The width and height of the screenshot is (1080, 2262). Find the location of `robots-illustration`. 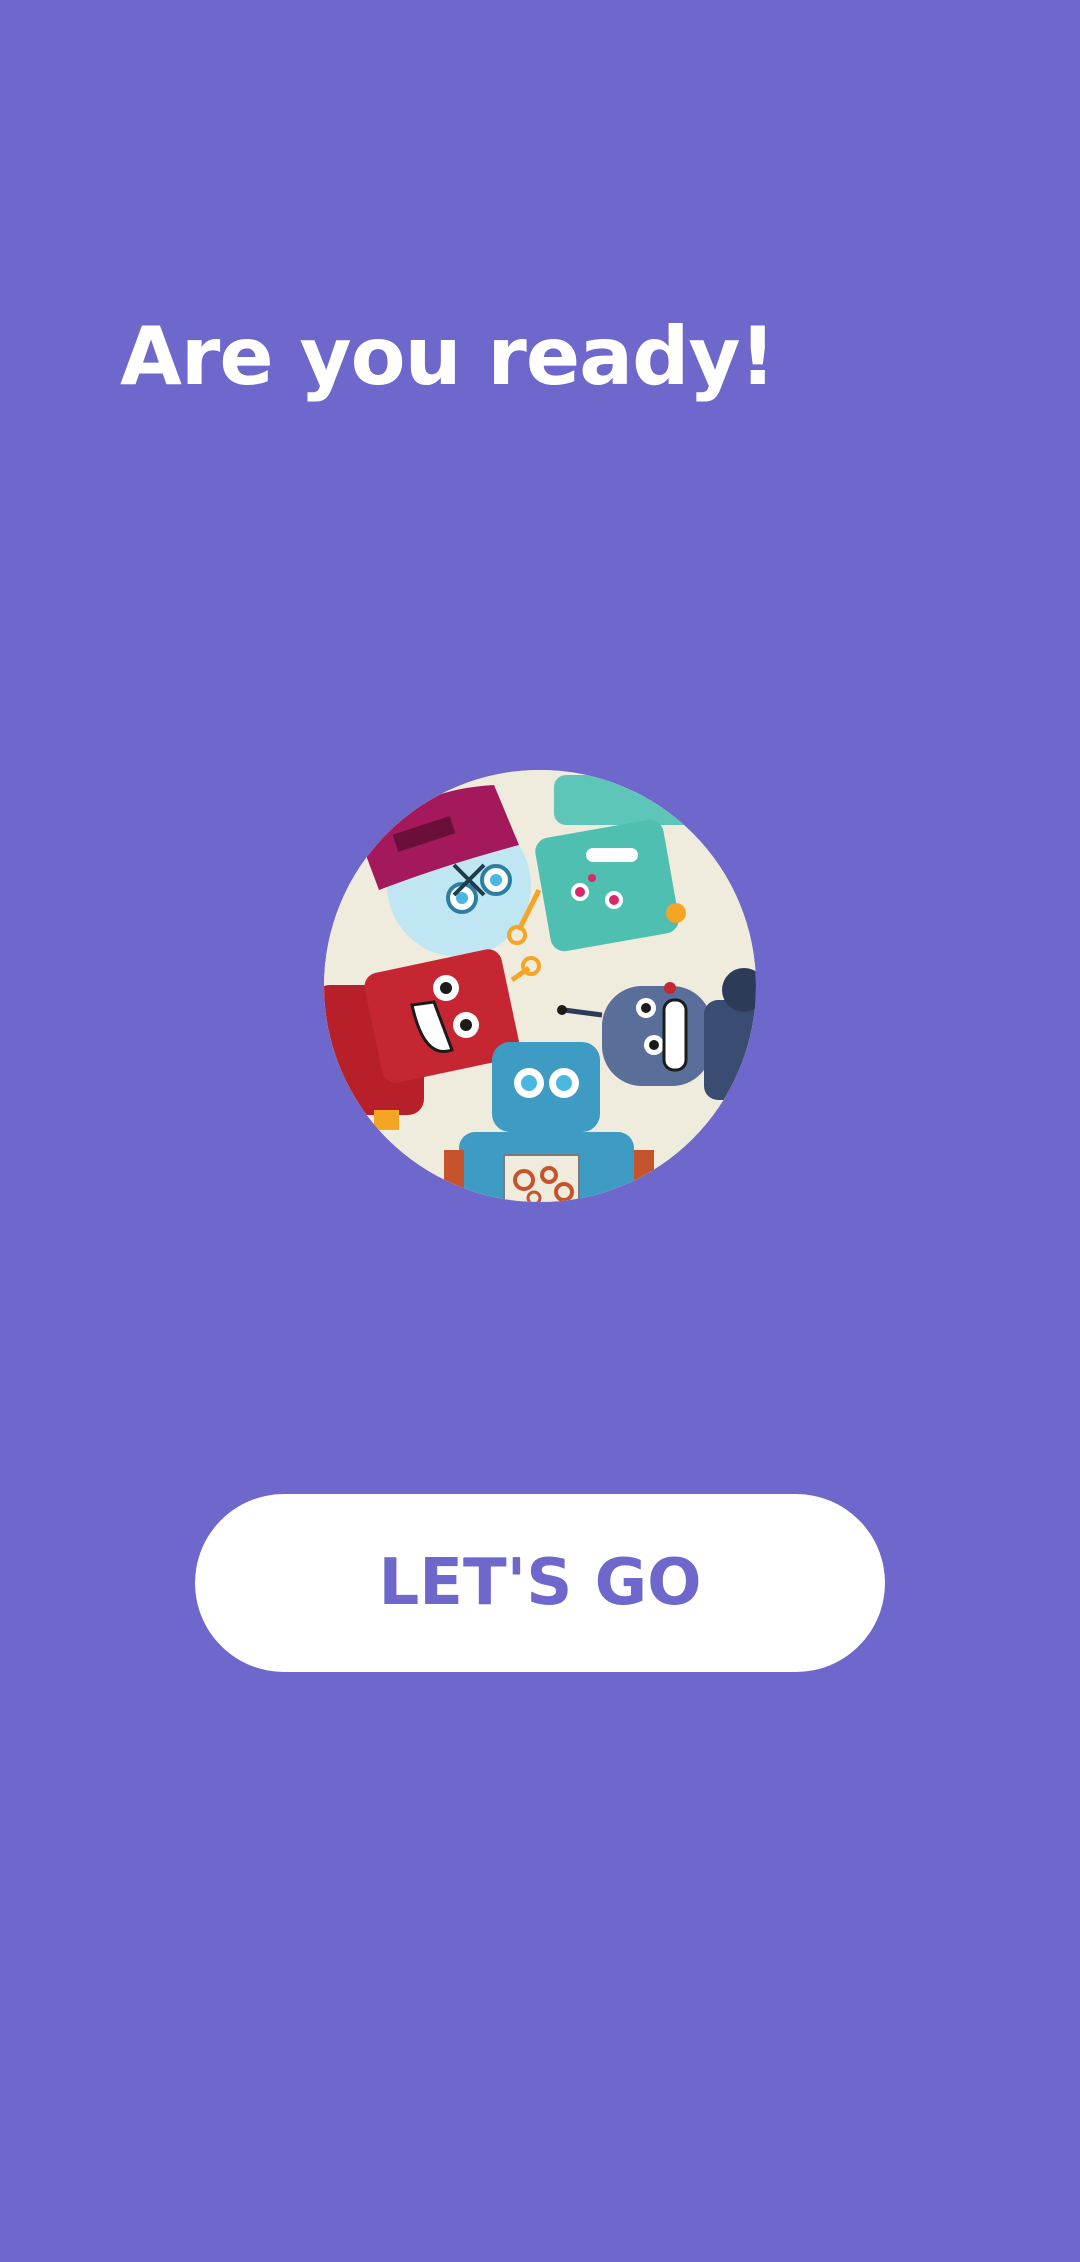

robots-illustration is located at coordinates (540, 986).